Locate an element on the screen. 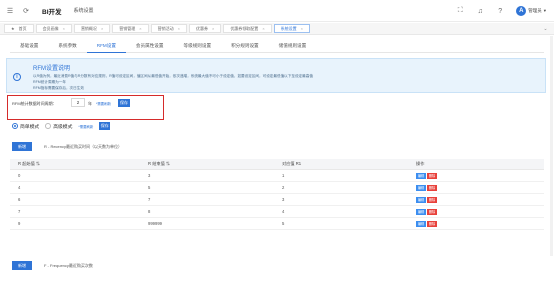 The image size is (554, 282). rfm-period-save-button: 保存 is located at coordinates (124, 103).